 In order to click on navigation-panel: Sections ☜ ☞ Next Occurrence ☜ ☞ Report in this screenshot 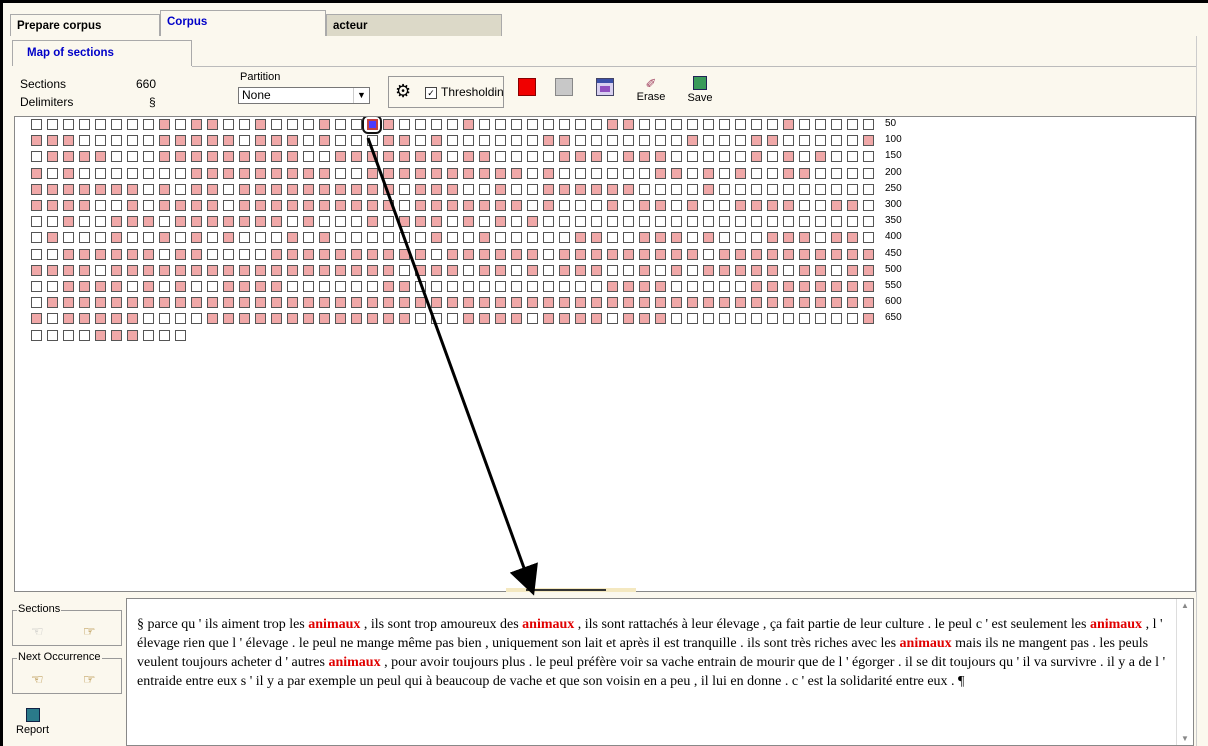, I will do `click(68, 671)`.